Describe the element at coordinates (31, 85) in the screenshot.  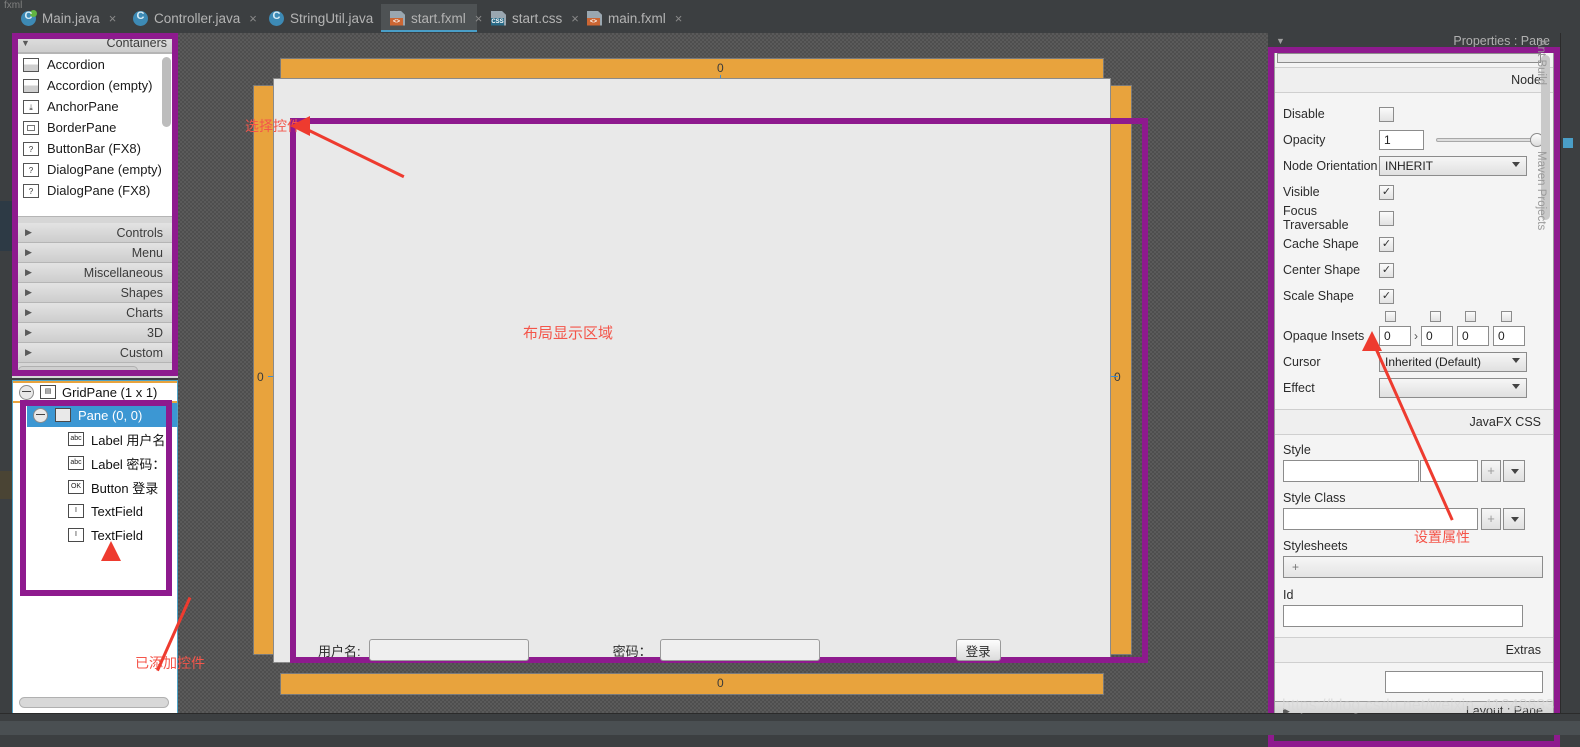
I see `accordion-empty-icon` at that location.